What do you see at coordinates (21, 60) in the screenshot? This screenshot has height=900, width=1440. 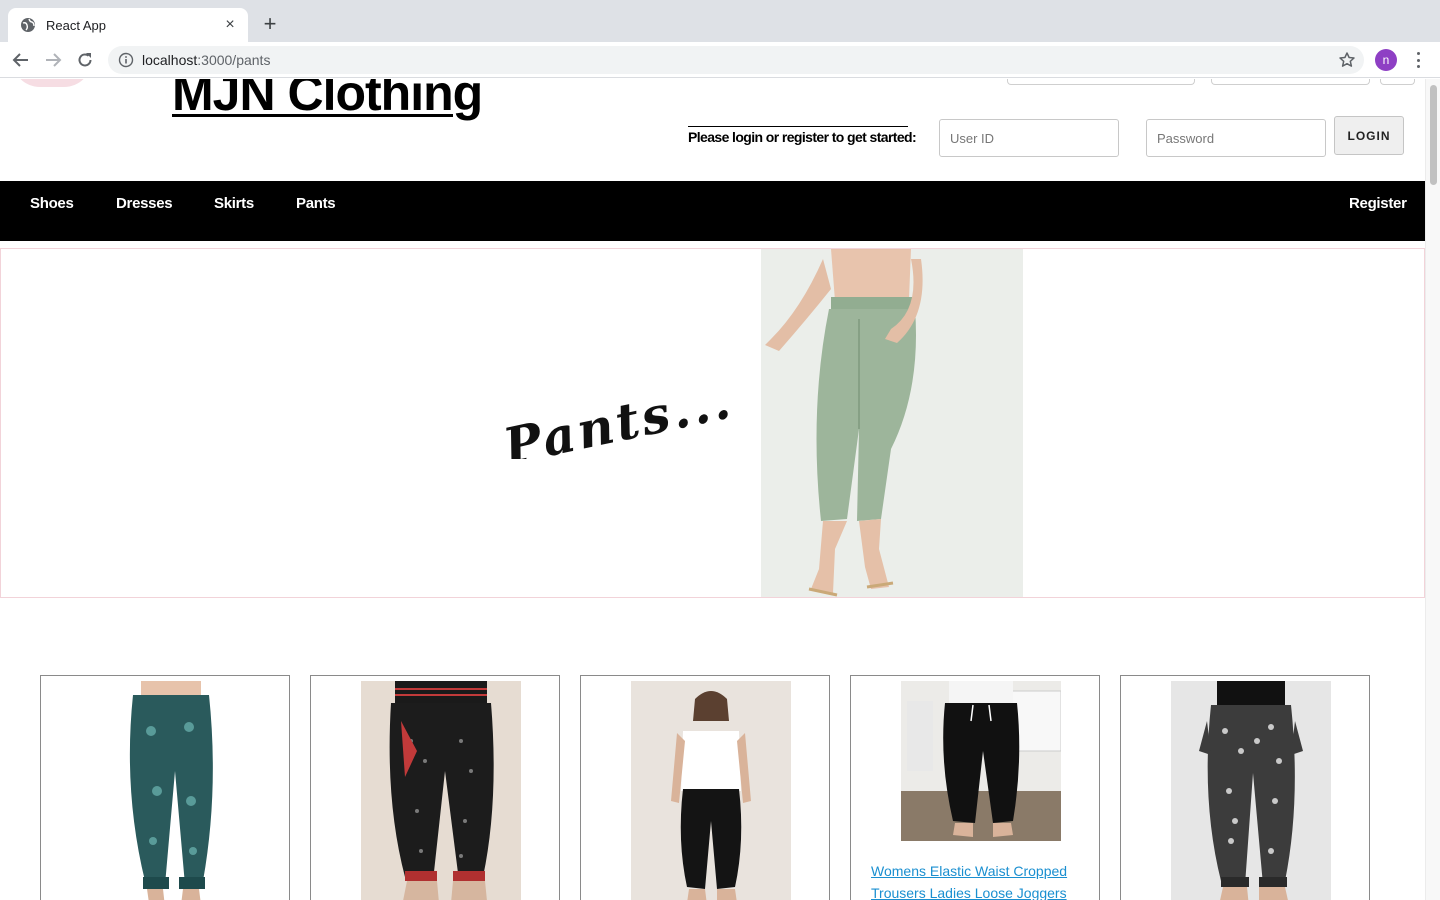 I see `back-arrow-icon` at bounding box center [21, 60].